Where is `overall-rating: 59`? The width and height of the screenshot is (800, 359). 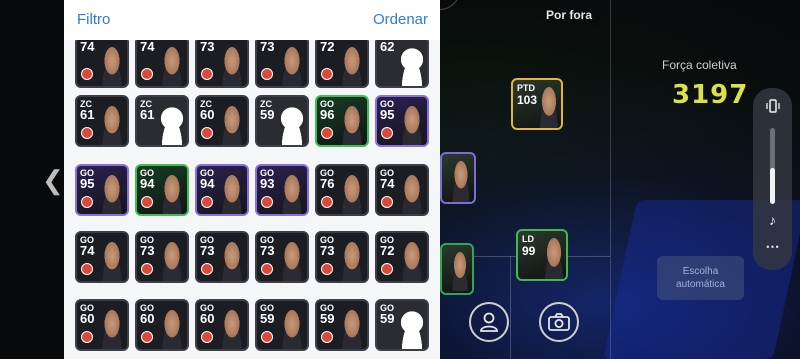 overall-rating: 59 is located at coordinates (267, 114).